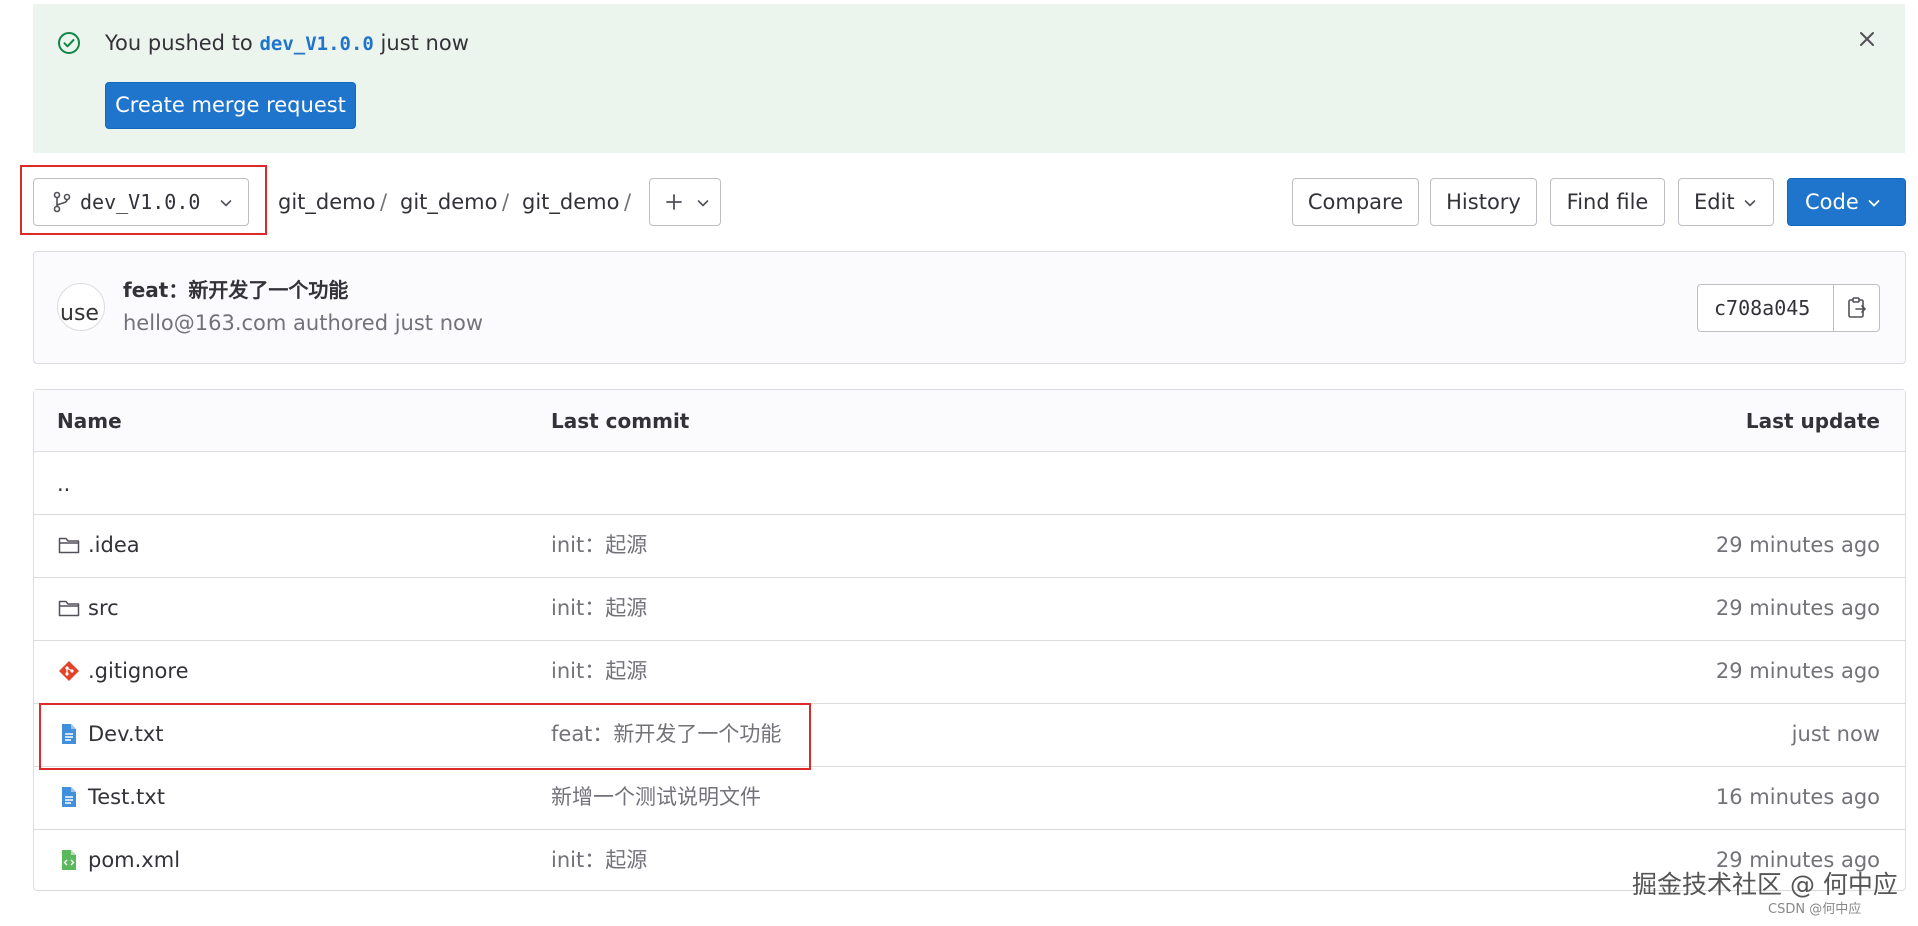 The image size is (1918, 926). What do you see at coordinates (674, 202) in the screenshot?
I see `plus-icon` at bounding box center [674, 202].